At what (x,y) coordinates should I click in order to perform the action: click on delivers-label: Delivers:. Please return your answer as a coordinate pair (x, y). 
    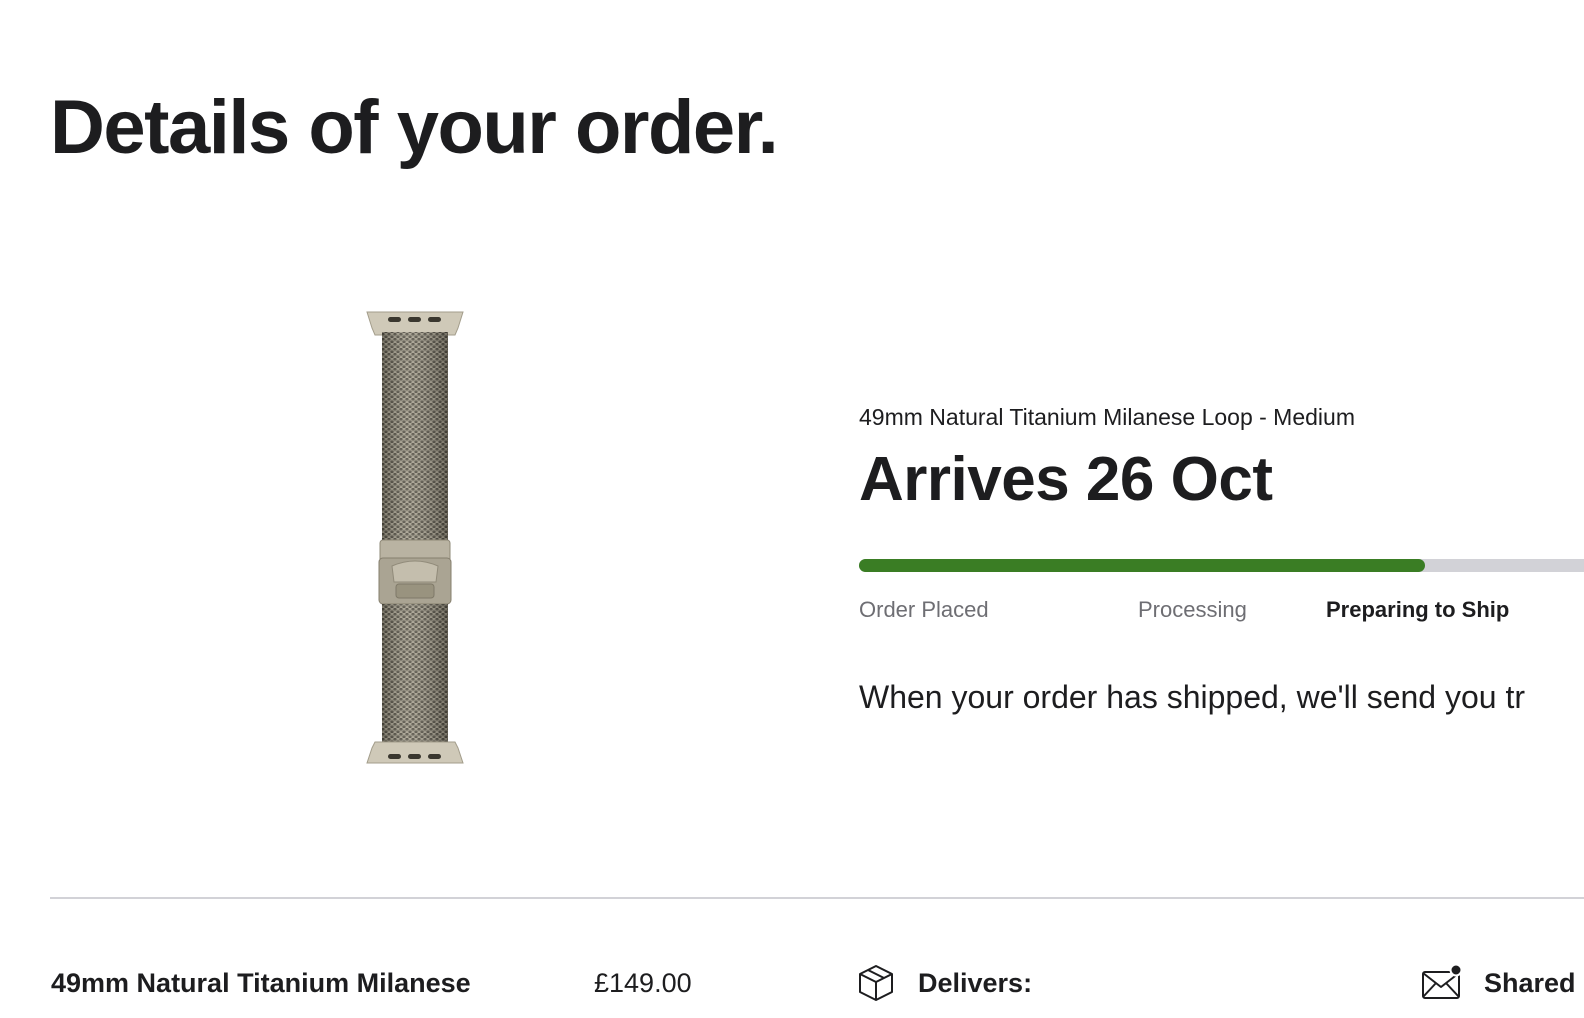
    Looking at the image, I should click on (975, 983).